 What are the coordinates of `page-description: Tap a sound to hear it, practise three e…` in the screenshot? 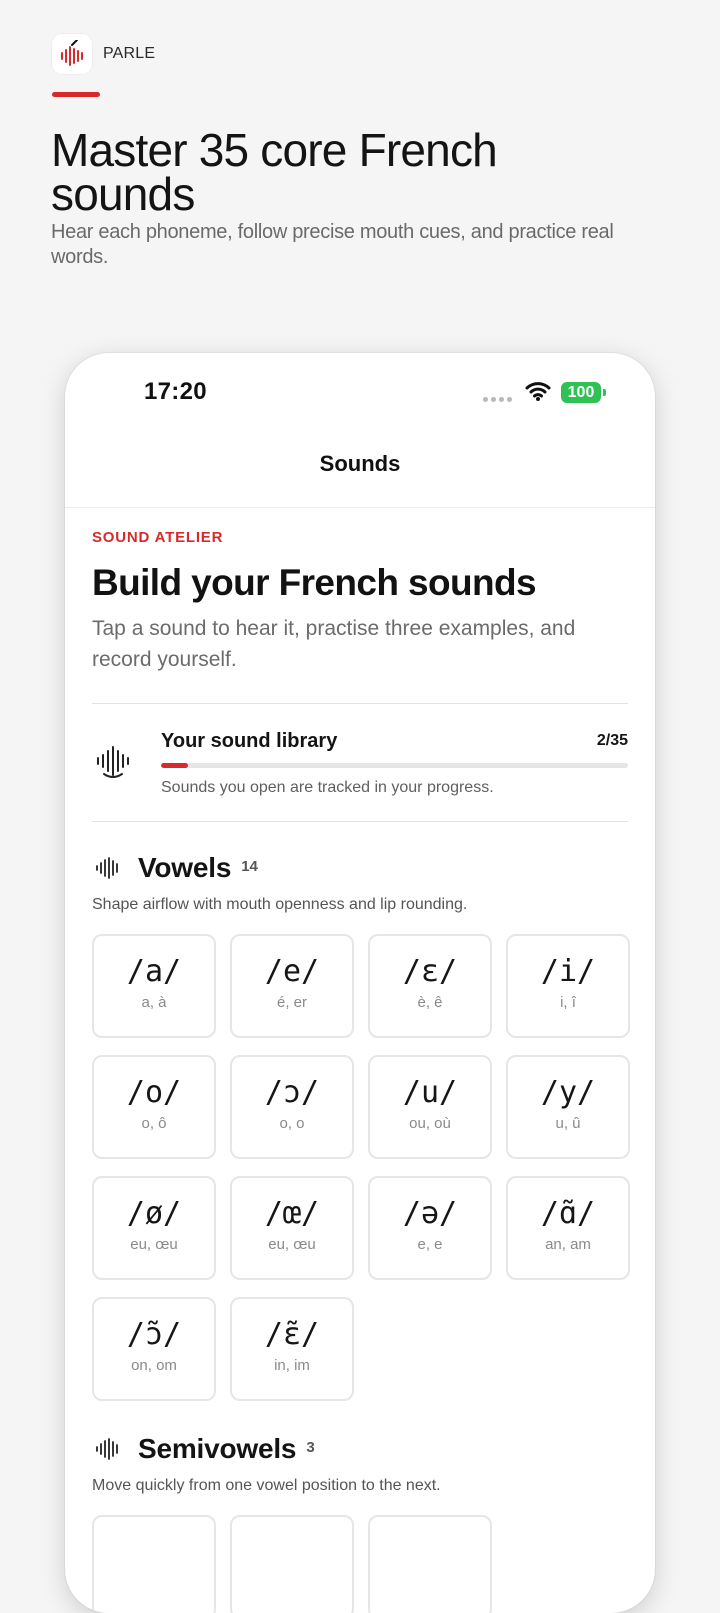 It's located at (334, 644).